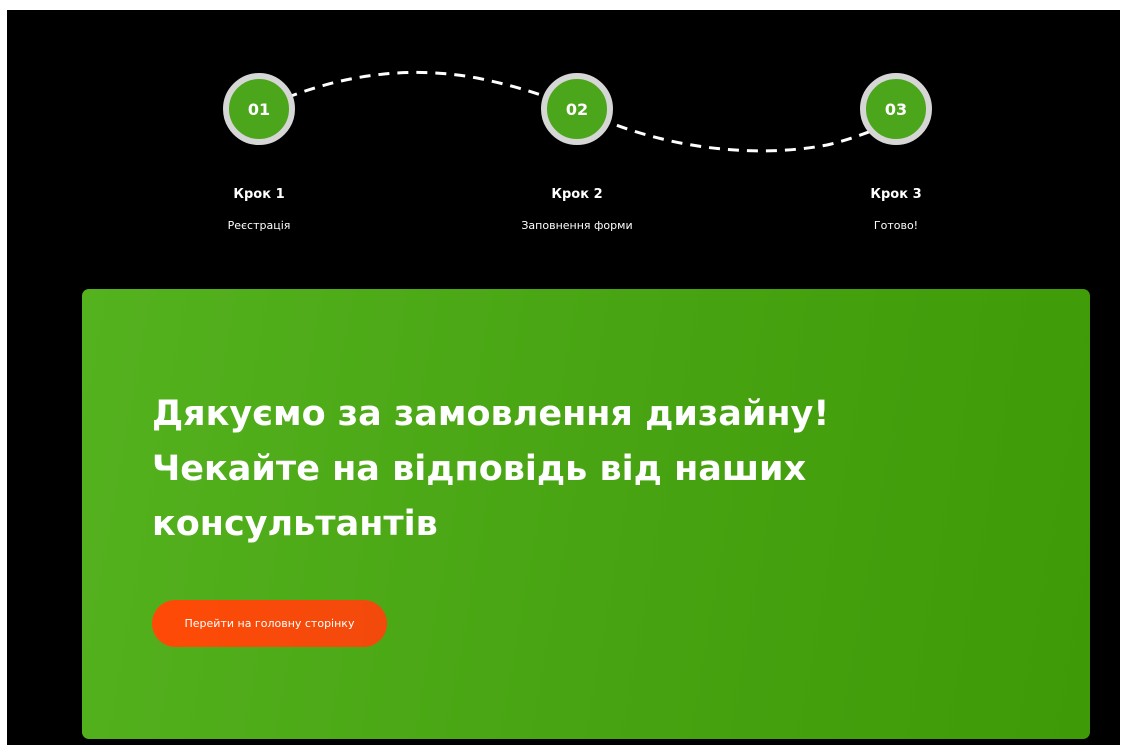 The height and width of the screenshot is (745, 1127). Describe the element at coordinates (259, 225) in the screenshot. I see `step-1-subtitle: Реєстрація` at that location.